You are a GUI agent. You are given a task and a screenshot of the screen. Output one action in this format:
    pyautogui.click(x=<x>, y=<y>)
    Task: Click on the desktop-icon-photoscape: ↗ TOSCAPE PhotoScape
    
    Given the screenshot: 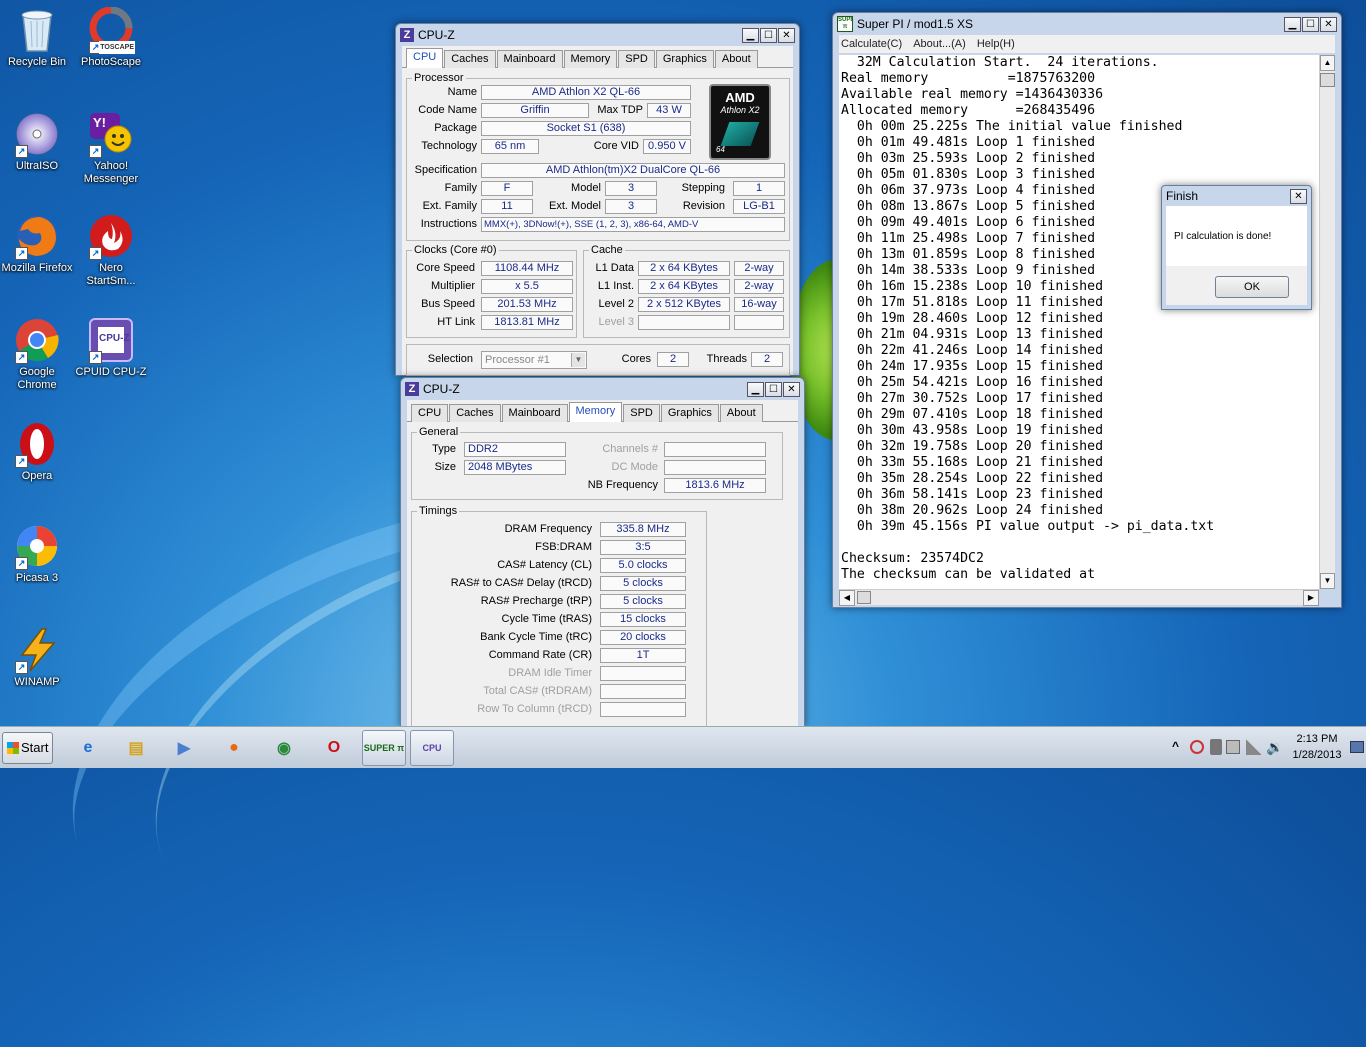 What is the action you would take?
    pyautogui.click(x=111, y=37)
    